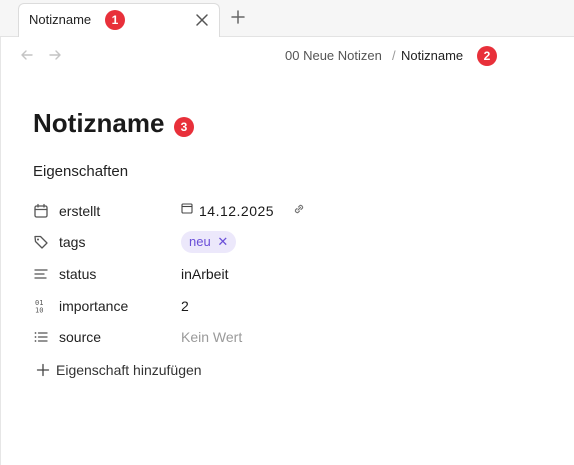  Describe the element at coordinates (0, 251) in the screenshot. I see `divider` at that location.